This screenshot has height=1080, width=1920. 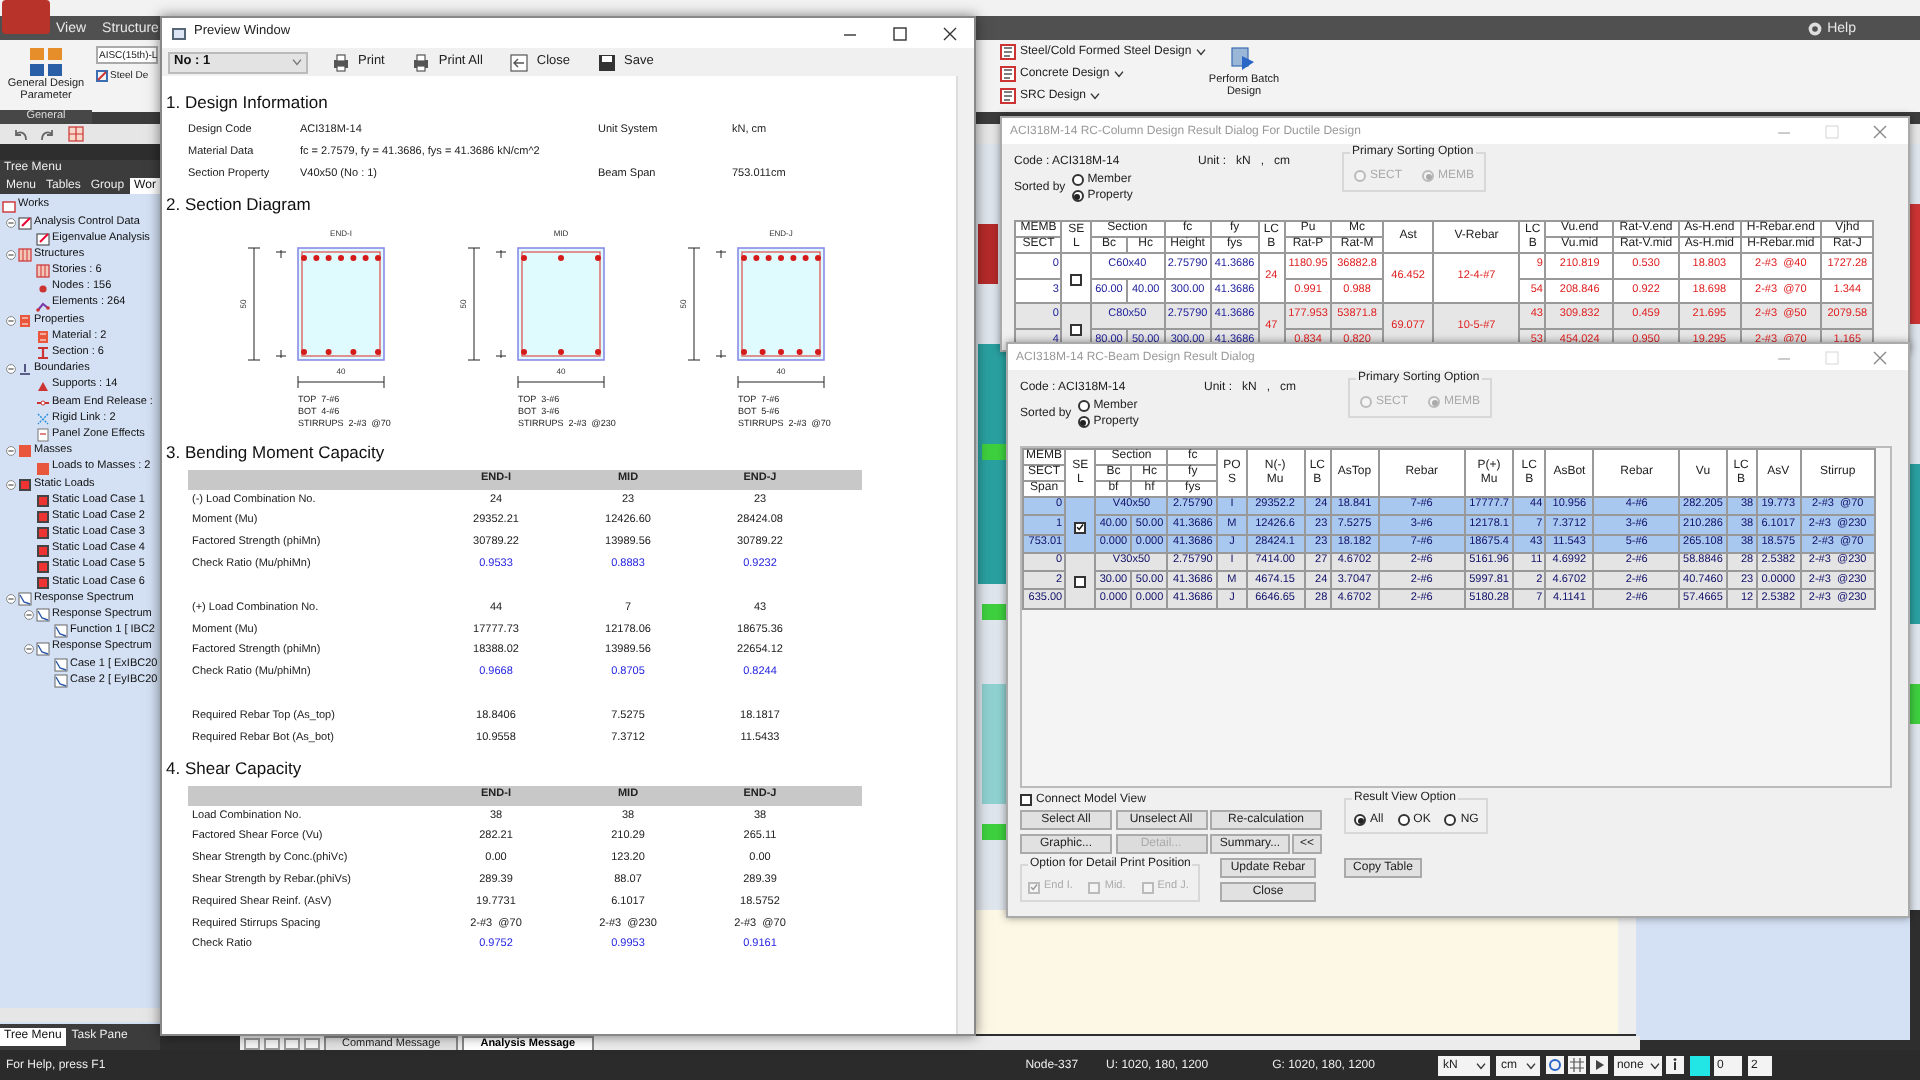 I want to click on section-icon, so click(x=43, y=353).